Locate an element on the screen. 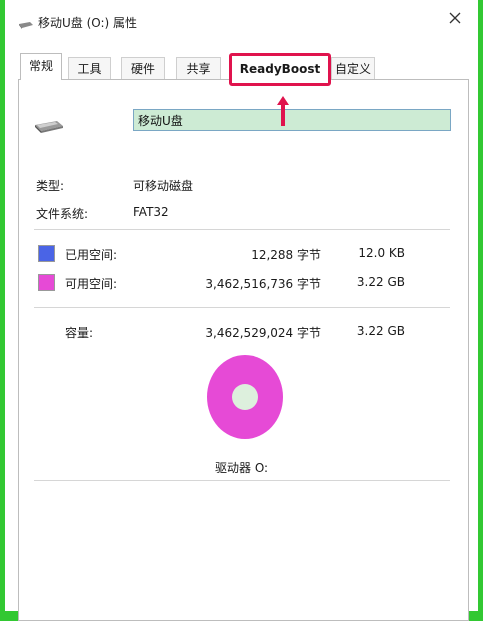 Image resolution: width=483 pixels, height=621 pixels. tab-sharing: 共享 is located at coordinates (198, 68).